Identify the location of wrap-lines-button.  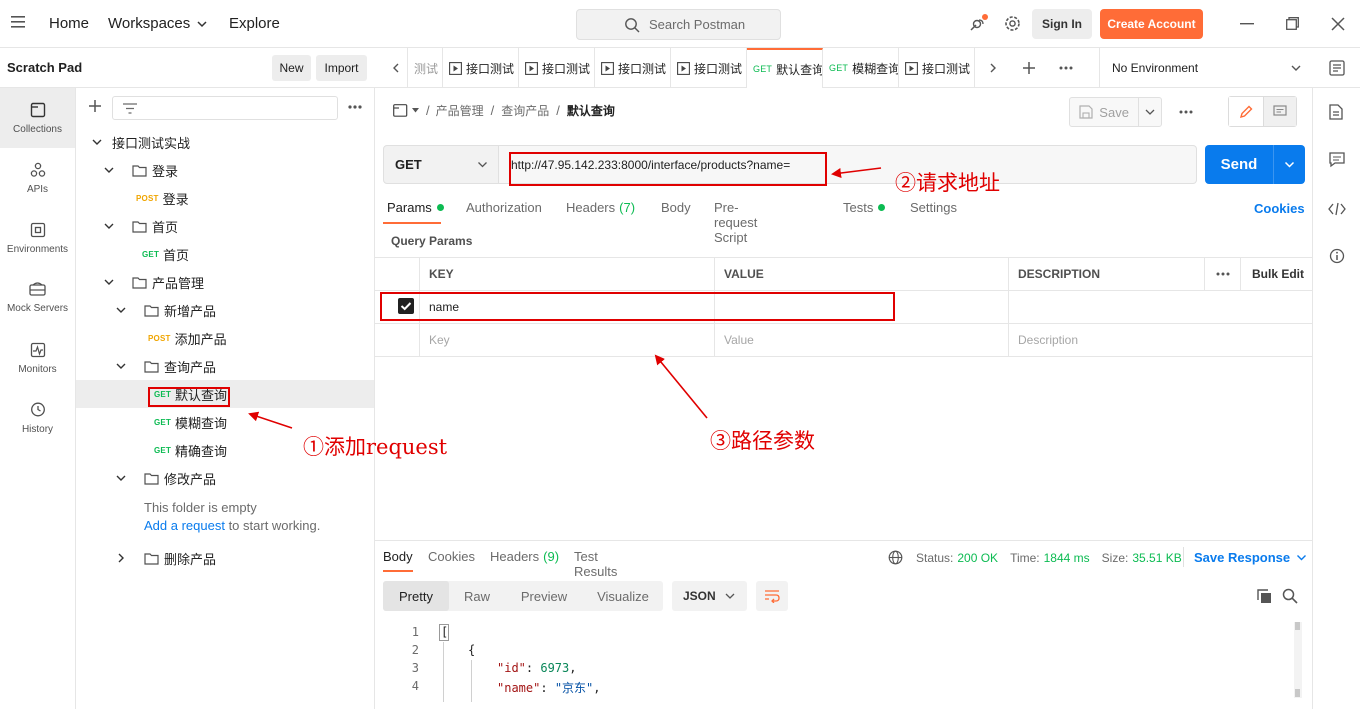
(772, 596).